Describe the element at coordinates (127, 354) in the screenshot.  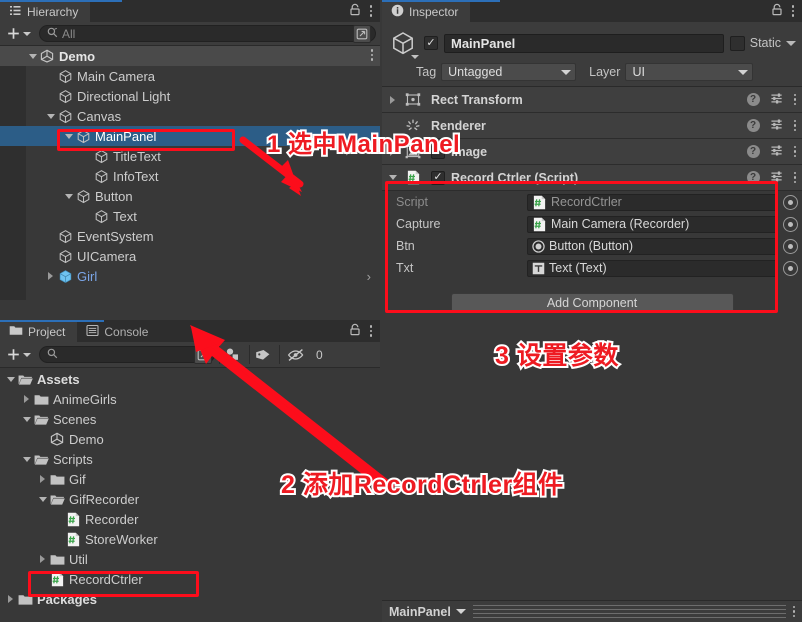
I see `project-search-input` at that location.